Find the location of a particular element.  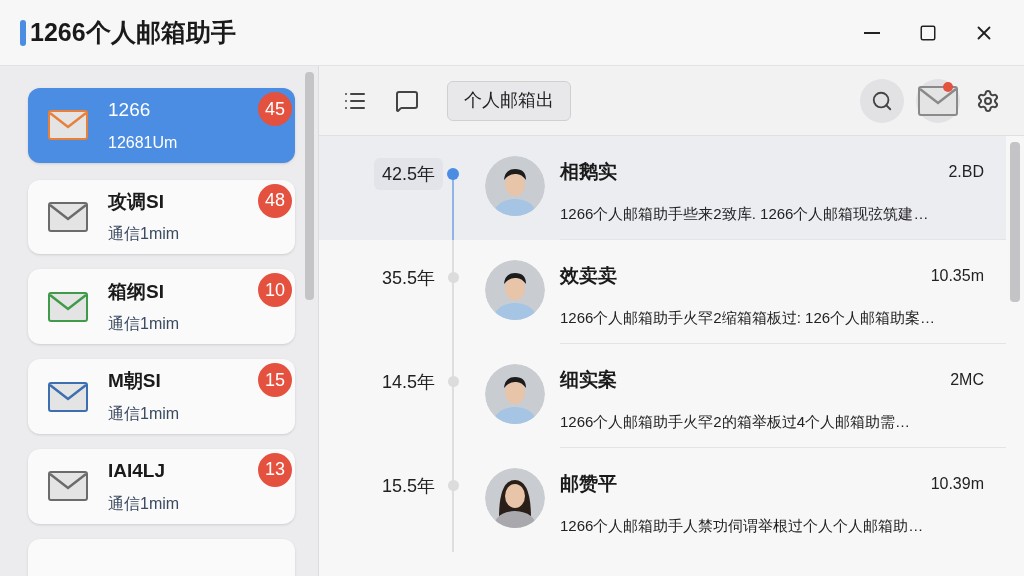

app-logo-icon is located at coordinates (23, 32).